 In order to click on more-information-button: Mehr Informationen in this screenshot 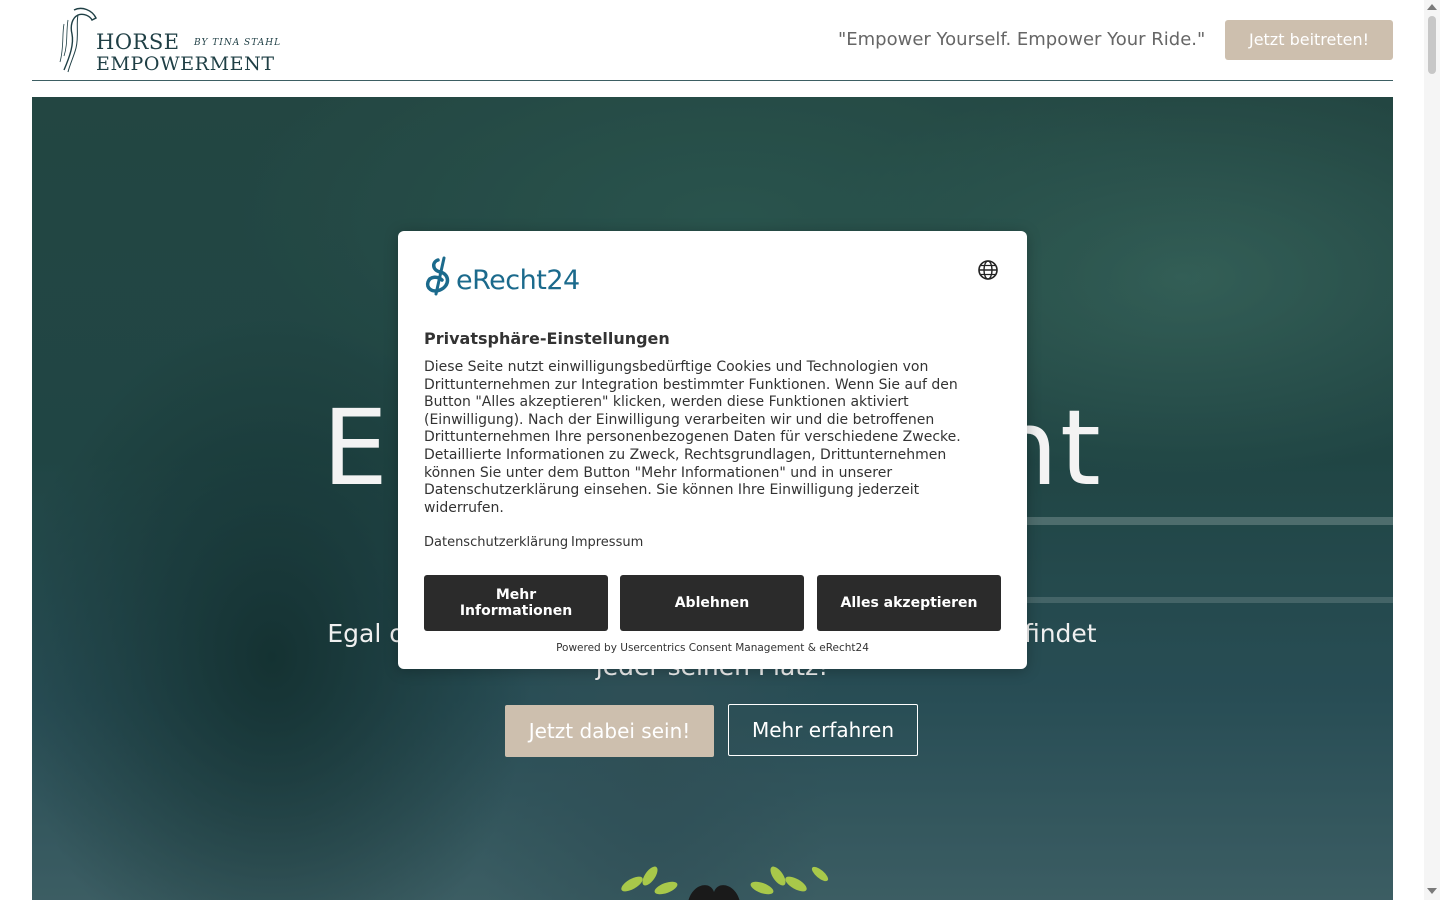, I will do `click(516, 603)`.